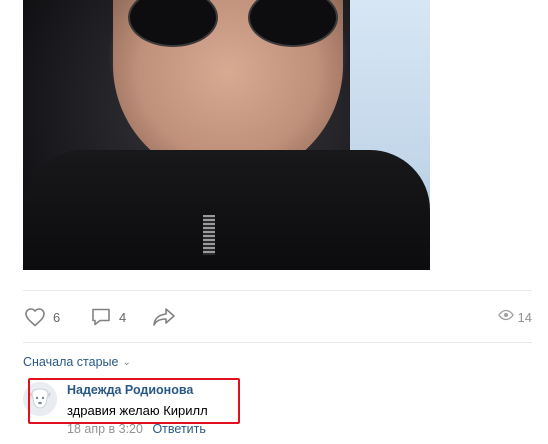 The image size is (548, 444). What do you see at coordinates (71, 362) in the screenshot?
I see `sort-label: Сначала старые` at bounding box center [71, 362].